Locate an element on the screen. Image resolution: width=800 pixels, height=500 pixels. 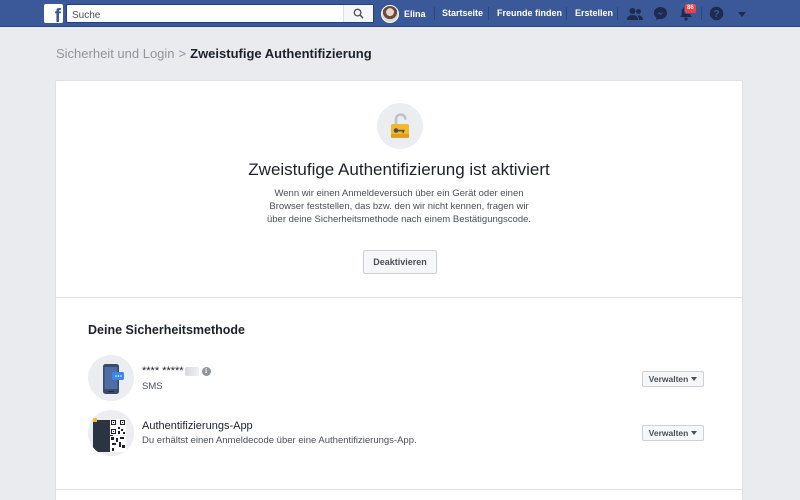
search-input is located at coordinates (202, 15).